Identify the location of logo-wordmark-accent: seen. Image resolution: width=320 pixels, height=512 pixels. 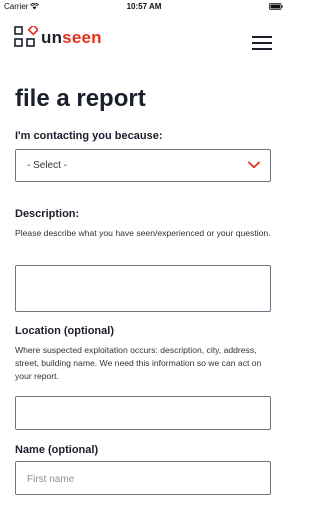
(82, 37).